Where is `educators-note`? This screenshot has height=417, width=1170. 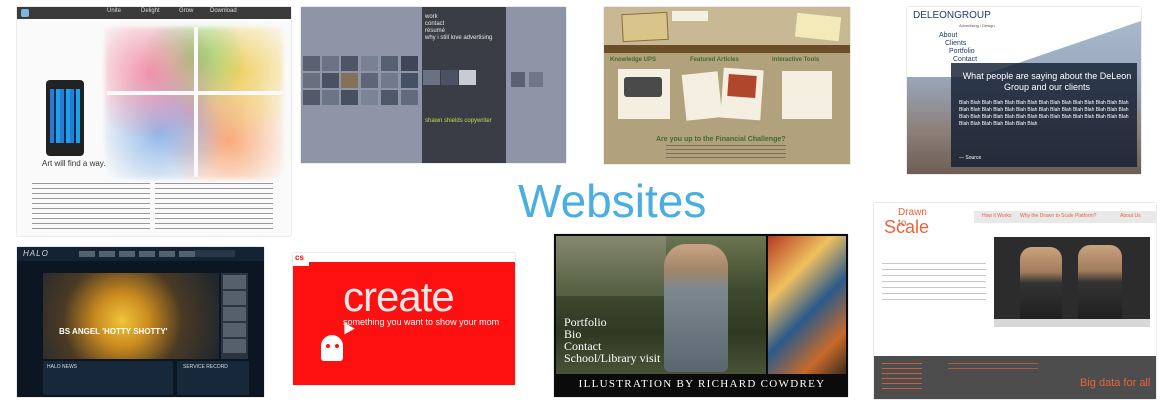 educators-note is located at coordinates (818, 27).